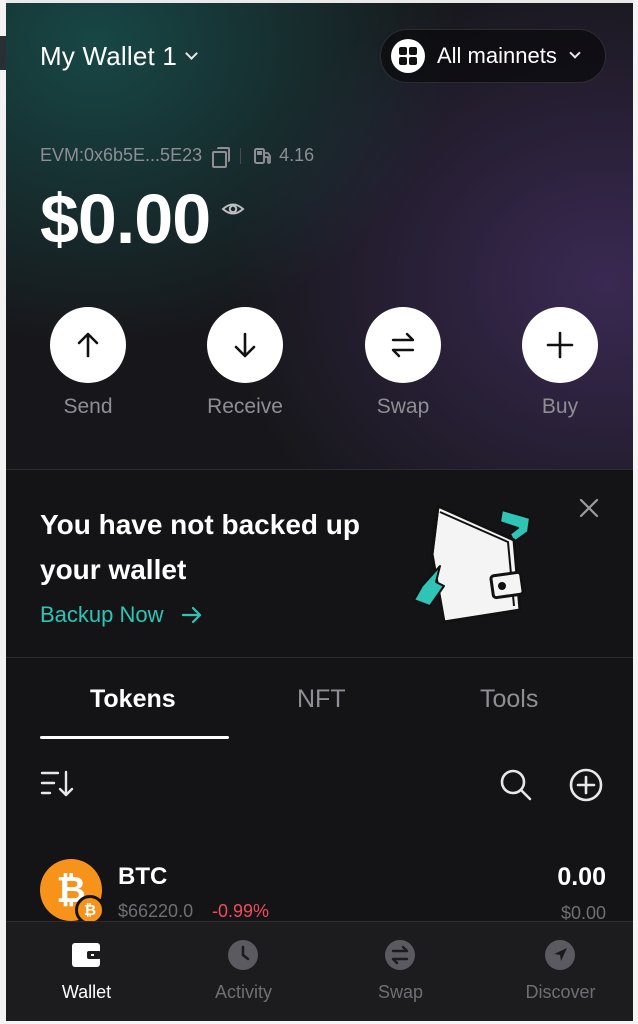  Describe the element at coordinates (156, 911) in the screenshot. I see `token-price: $66220.0` at that location.